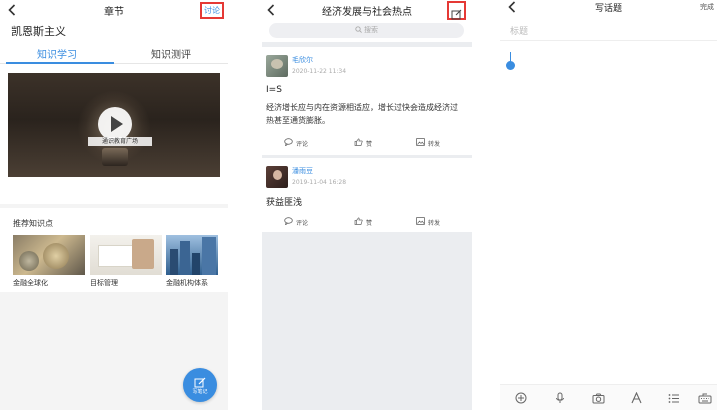  Describe the element at coordinates (608, 397) in the screenshot. I see `editor-toolbar` at that location.